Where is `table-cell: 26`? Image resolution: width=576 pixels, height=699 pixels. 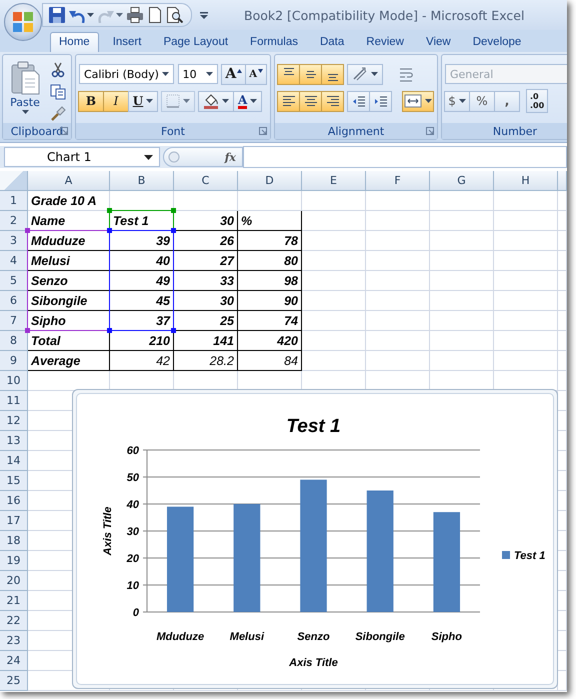 table-cell: 26 is located at coordinates (206, 241).